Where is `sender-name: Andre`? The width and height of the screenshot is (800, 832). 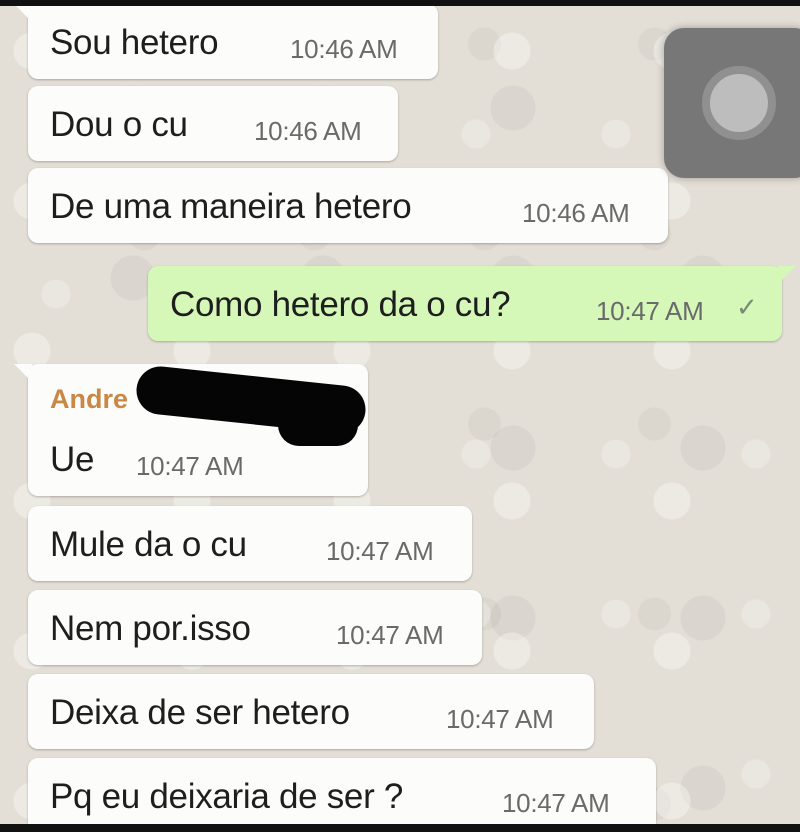 sender-name: Andre is located at coordinates (89, 399).